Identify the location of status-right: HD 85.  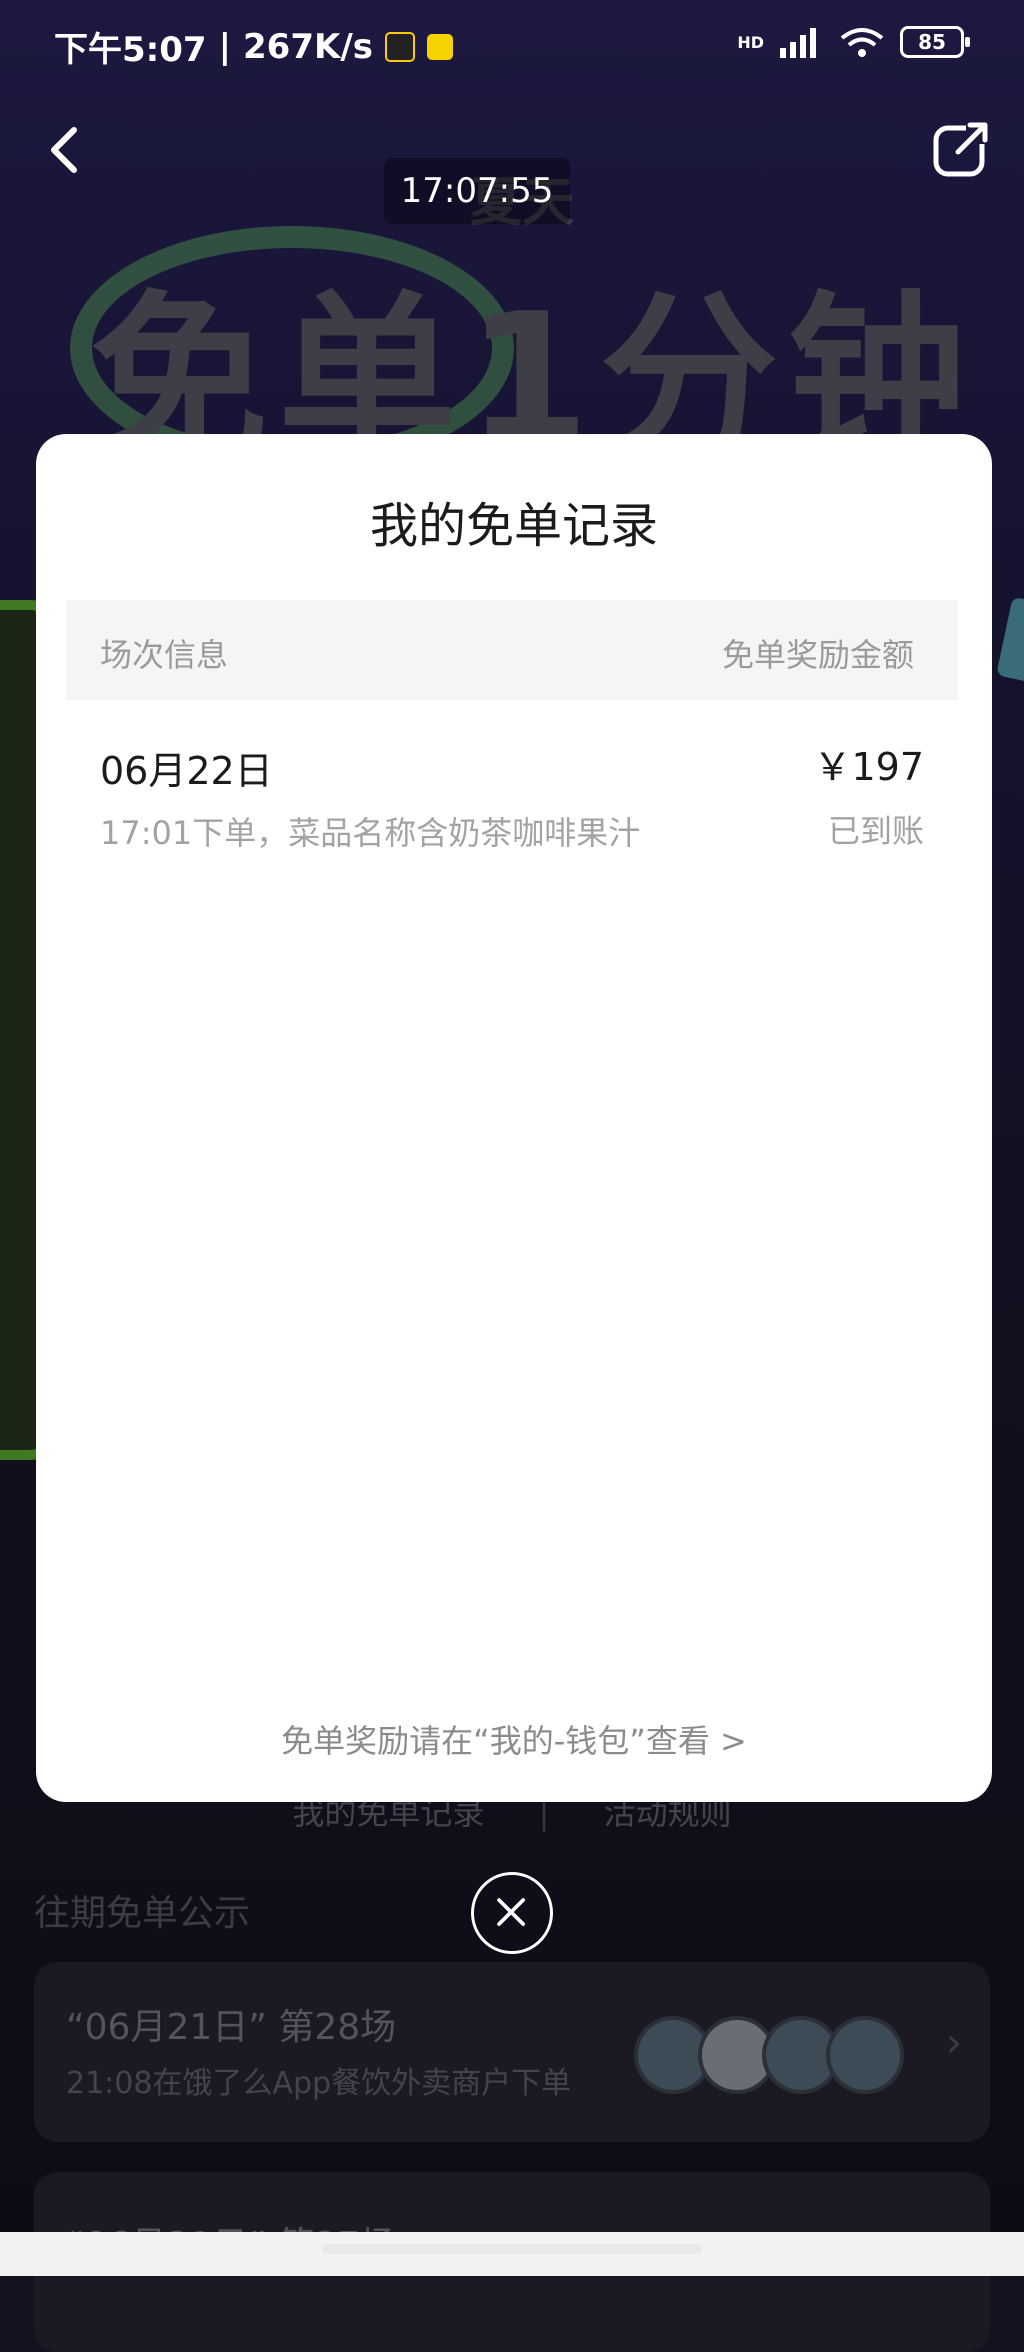
(853, 42).